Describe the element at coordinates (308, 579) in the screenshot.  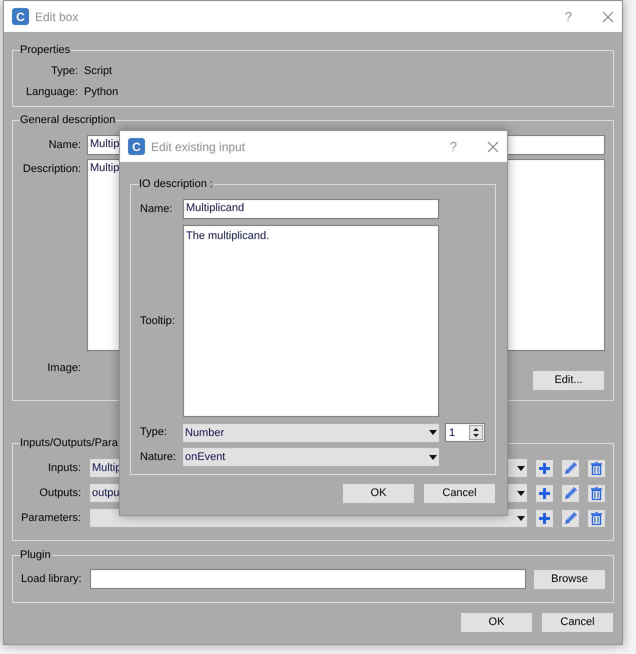
I see `library-field` at that location.